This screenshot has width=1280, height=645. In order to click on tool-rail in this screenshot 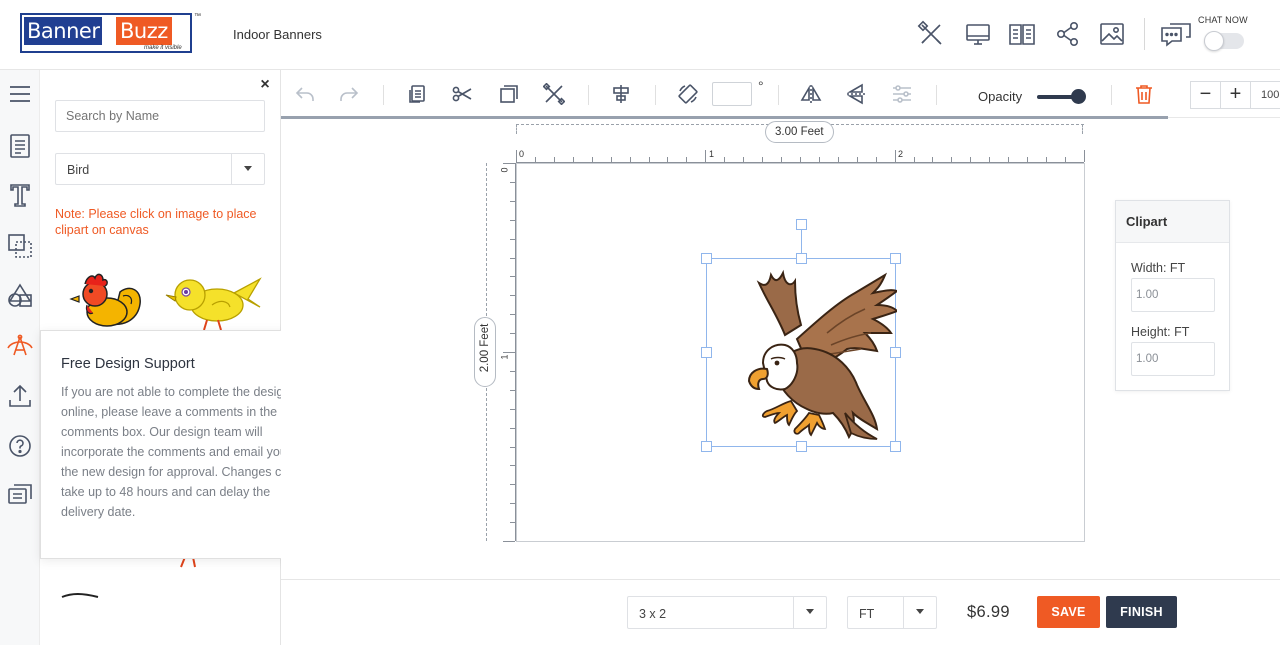, I will do `click(20, 357)`.